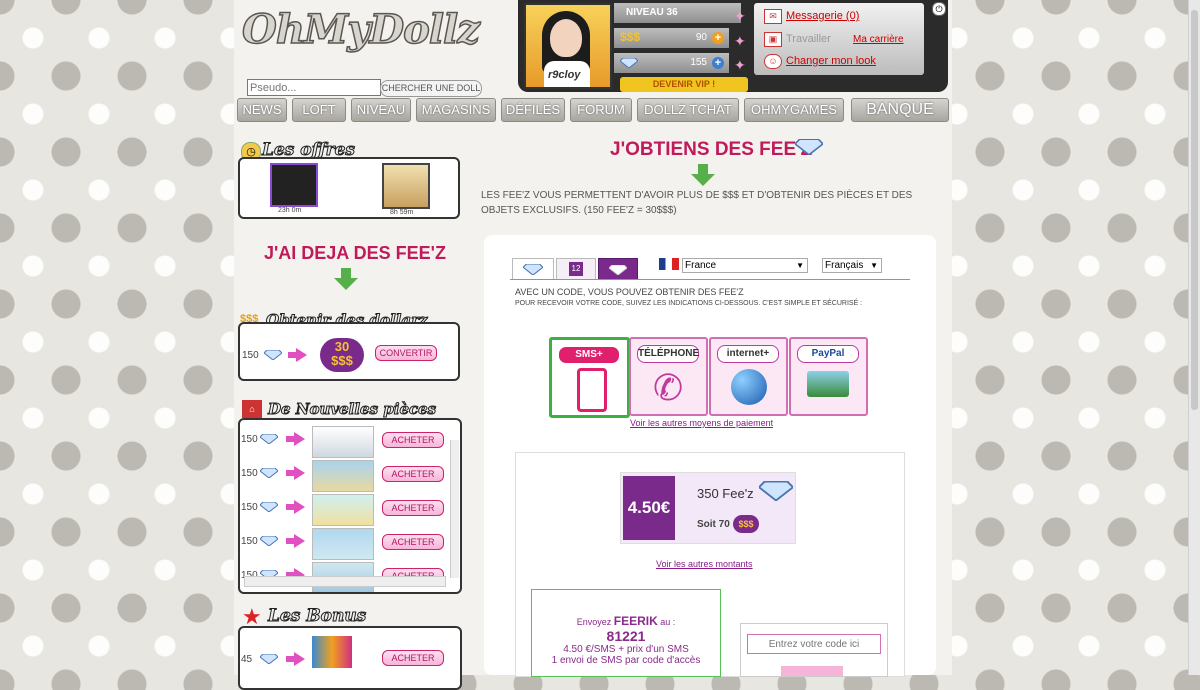  I want to click on nav-news: NEWS, so click(262, 110).